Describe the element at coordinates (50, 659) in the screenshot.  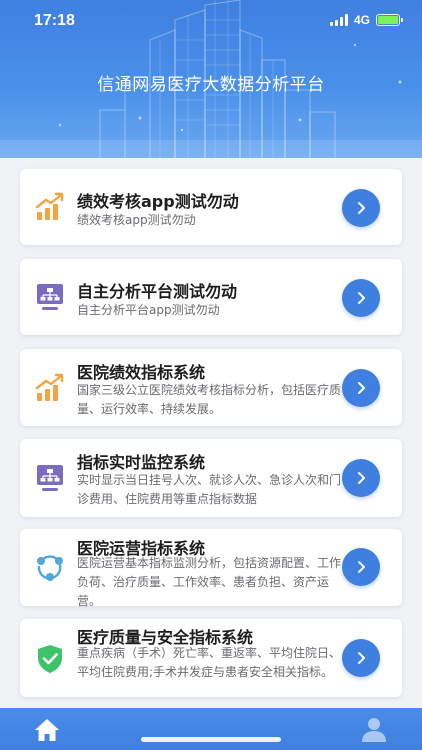
I see `shield-check-icon` at that location.